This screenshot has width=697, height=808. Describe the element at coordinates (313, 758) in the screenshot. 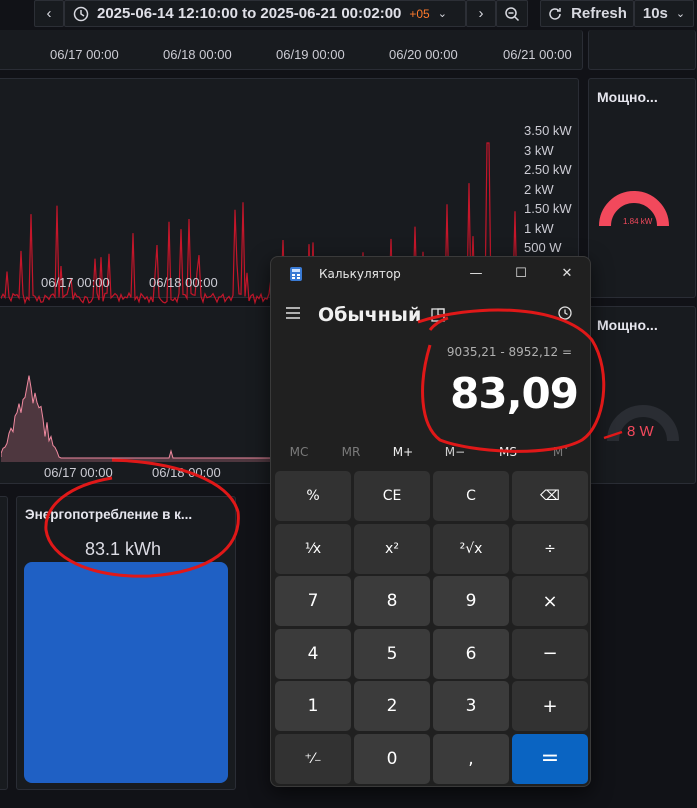

I see `negate-button: ⁺⁄₋` at that location.